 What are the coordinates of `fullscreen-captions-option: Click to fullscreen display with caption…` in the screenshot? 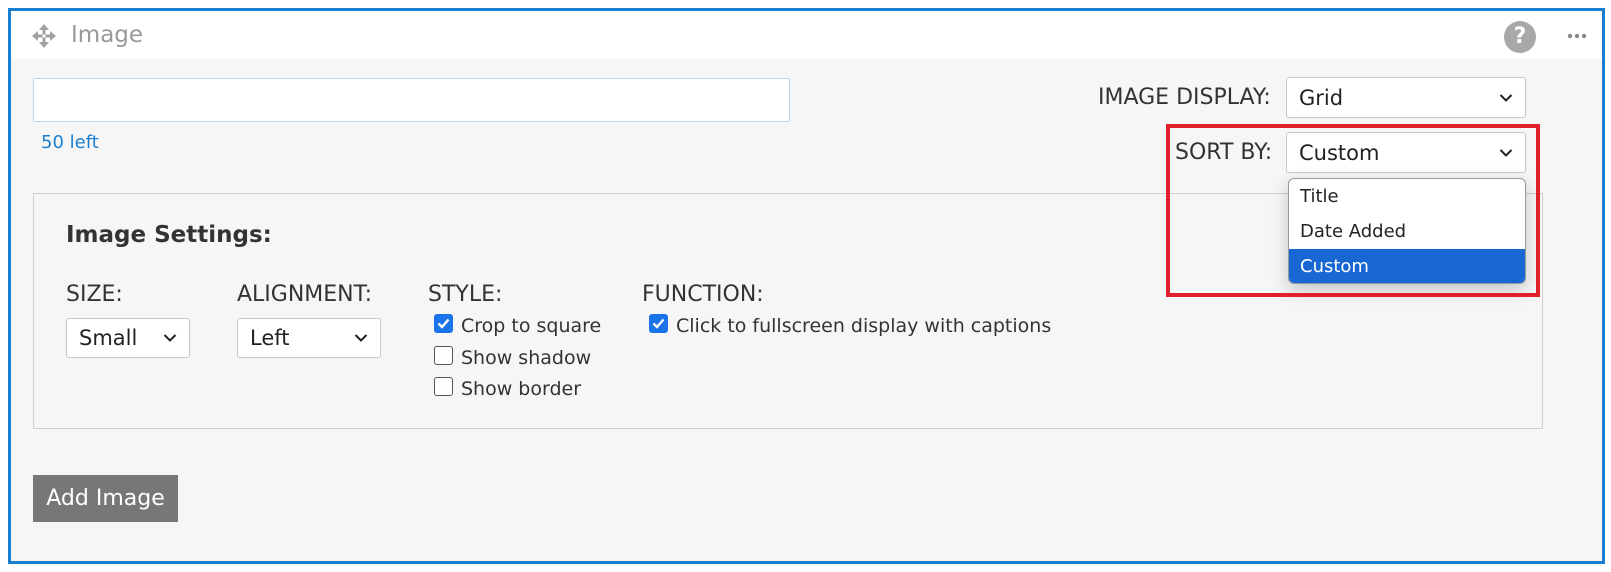 It's located at (850, 325).